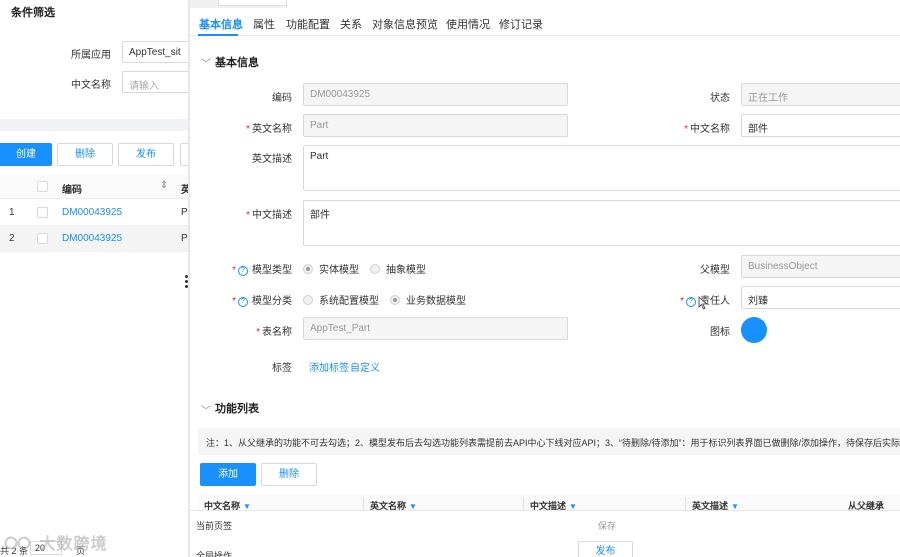 The height and width of the screenshot is (557, 900). I want to click on row-index: 1, so click(12, 212).